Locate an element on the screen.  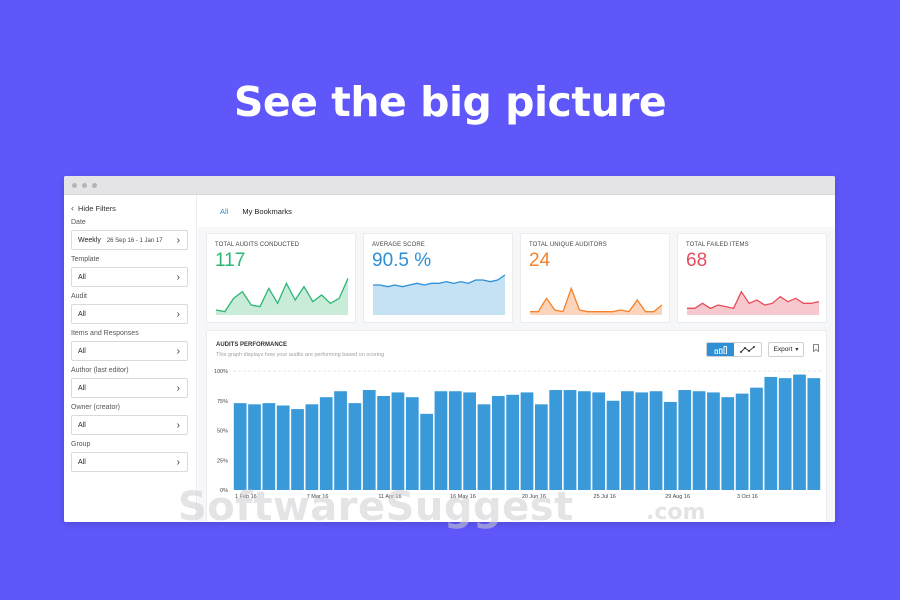
date-range: 26 Sep 16 - 1 Jan 17 is located at coordinates (134, 240).